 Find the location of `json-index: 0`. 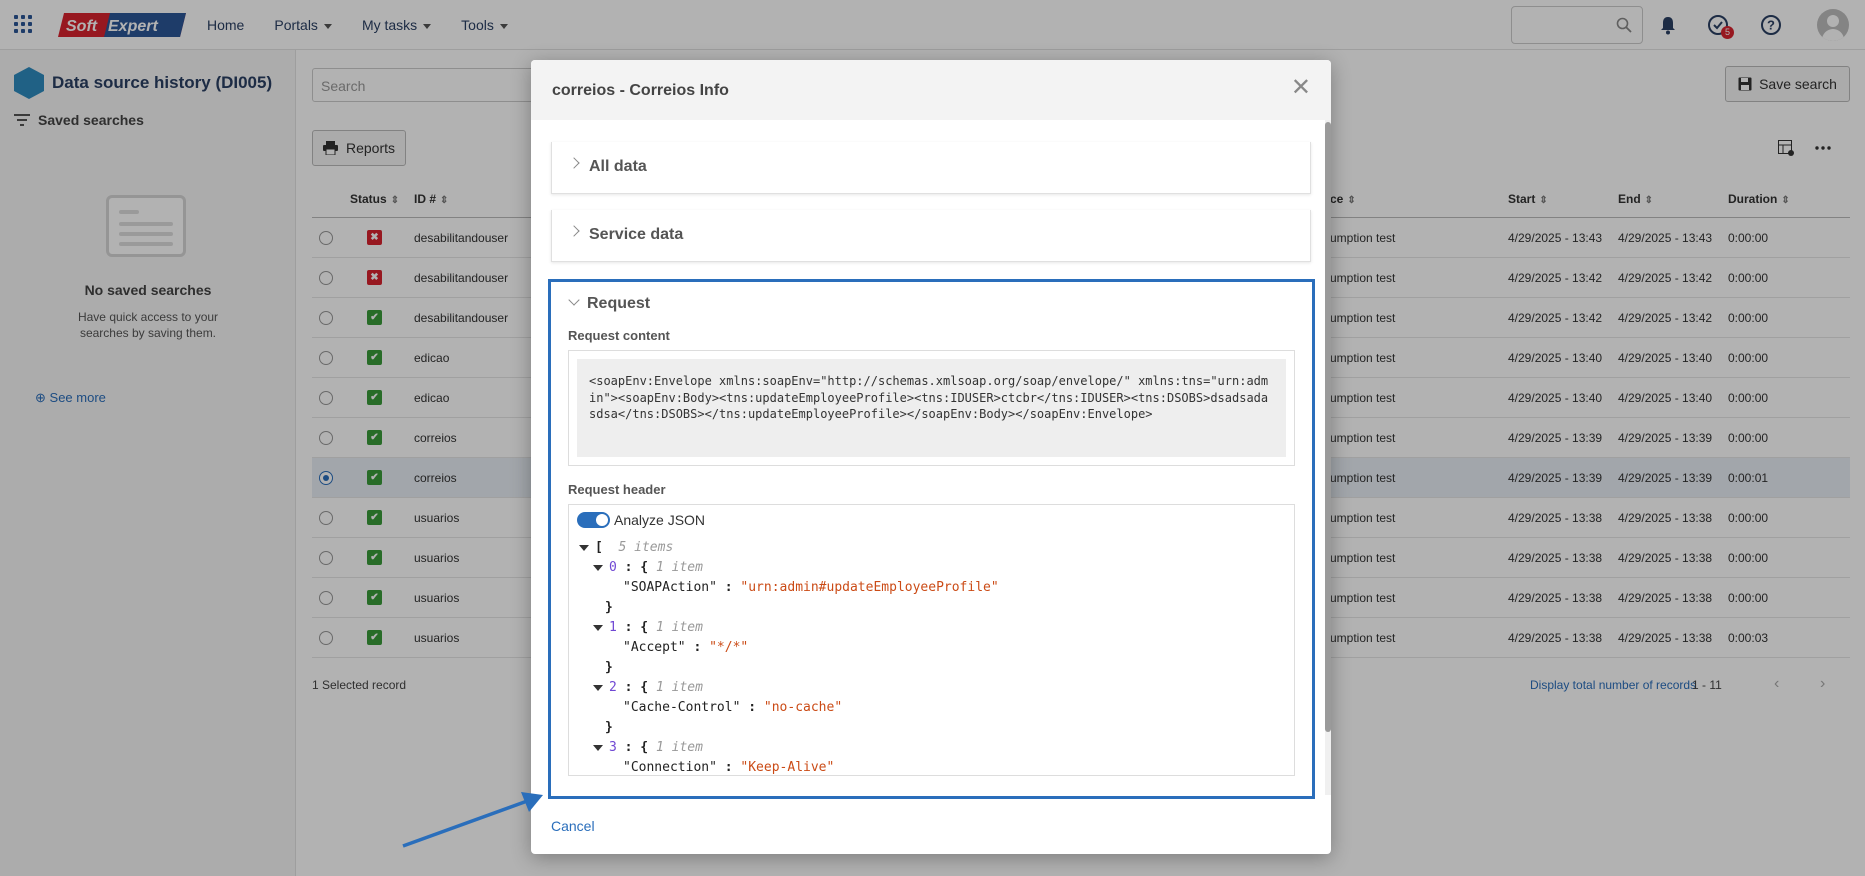

json-index: 0 is located at coordinates (613, 567).